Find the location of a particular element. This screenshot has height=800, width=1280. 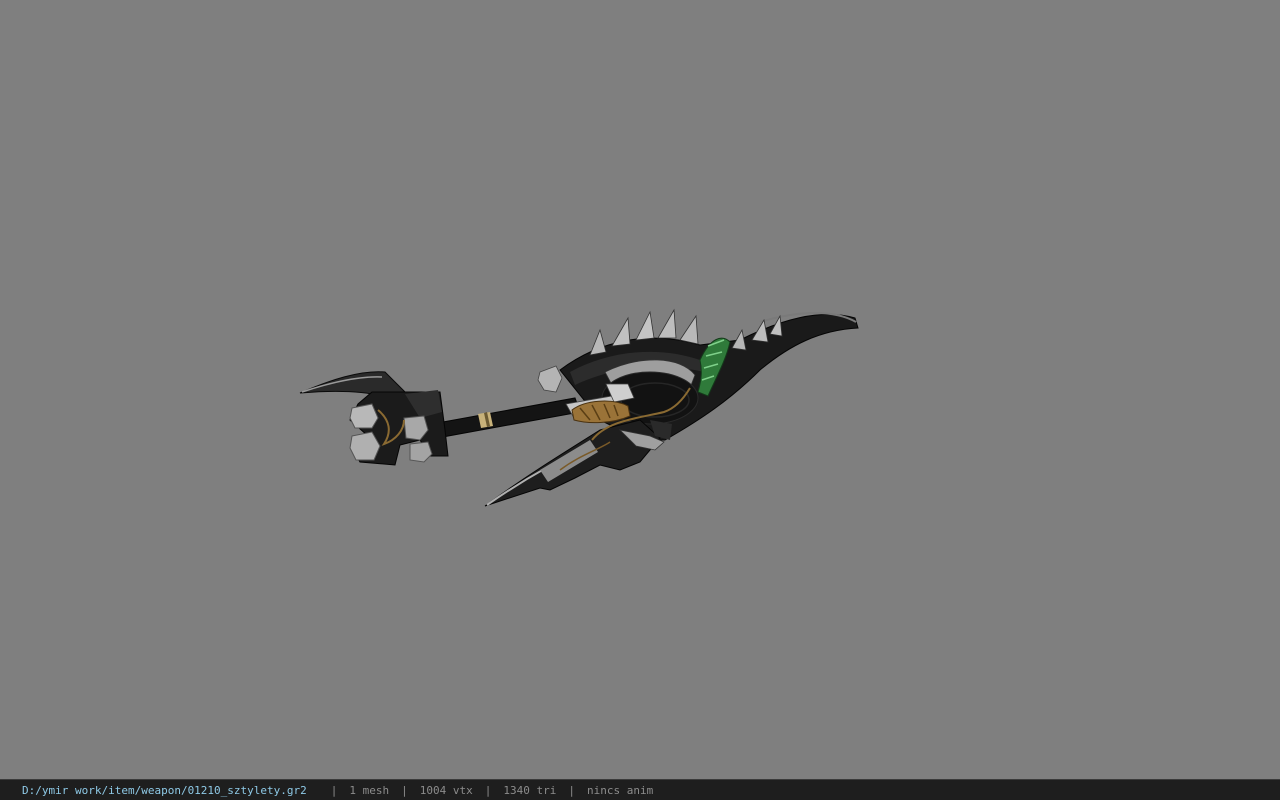

weapon-left-head is located at coordinates (374, 418).